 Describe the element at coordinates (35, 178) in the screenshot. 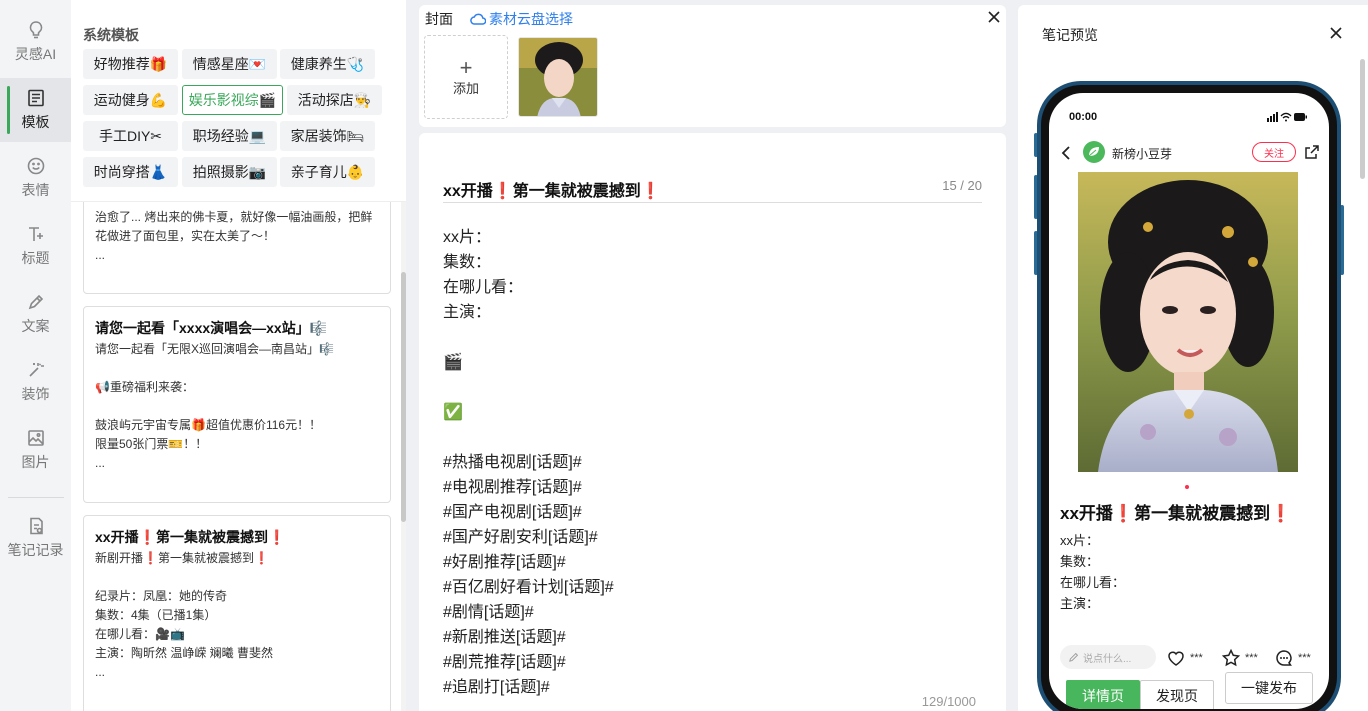

I see `rail-item-emoji: 表情` at that location.